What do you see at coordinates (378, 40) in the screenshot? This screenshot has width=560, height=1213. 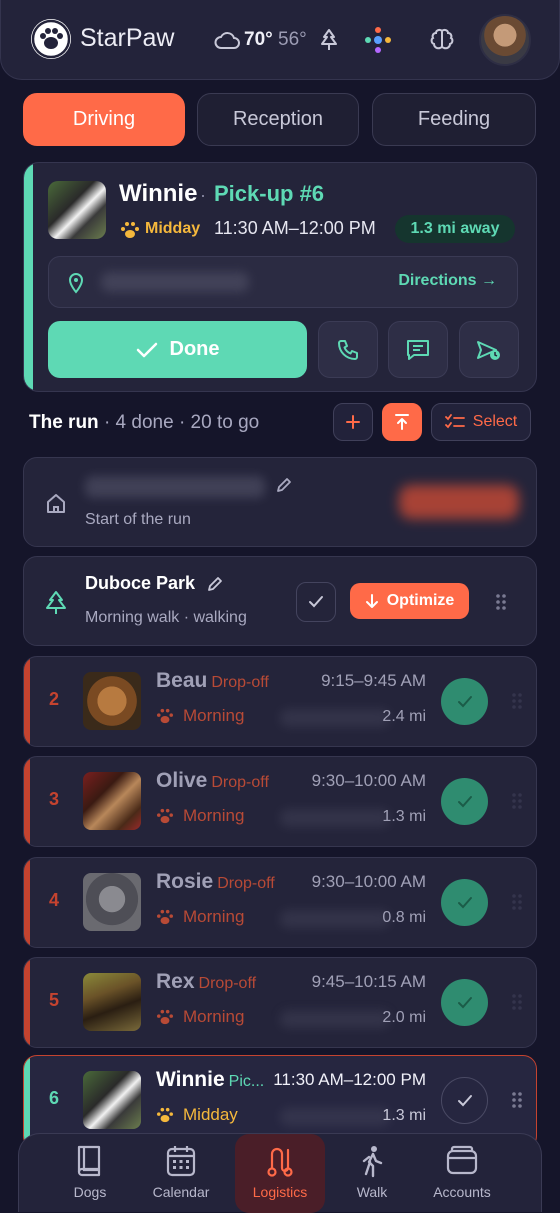 I see `dots-status-icon` at bounding box center [378, 40].